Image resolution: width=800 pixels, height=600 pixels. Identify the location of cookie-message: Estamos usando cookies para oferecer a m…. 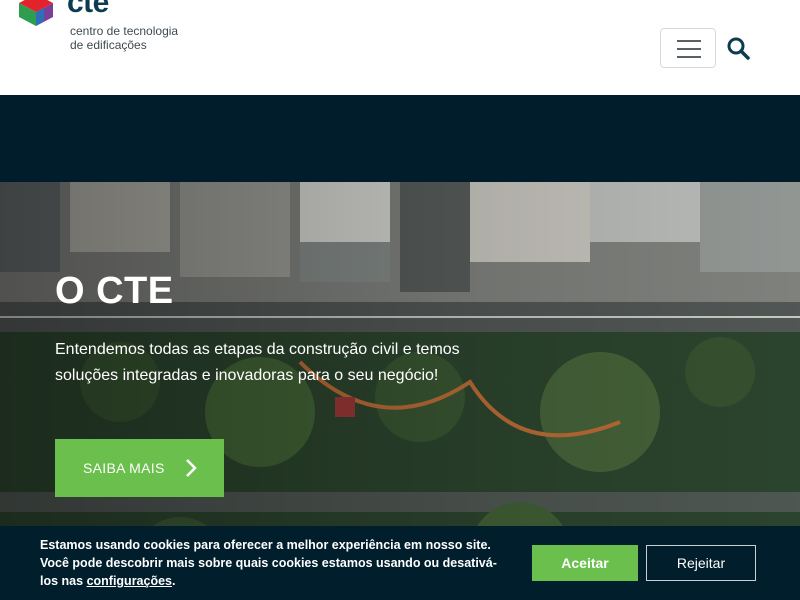
(275, 563).